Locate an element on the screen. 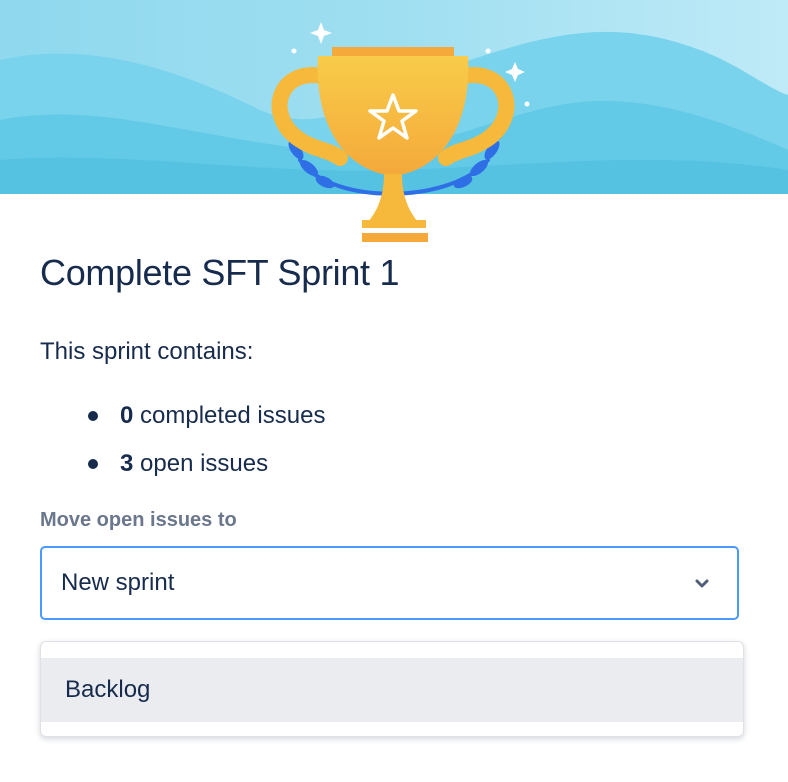 The width and height of the screenshot is (788, 782). completed-issues-count: 0 is located at coordinates (127, 415).